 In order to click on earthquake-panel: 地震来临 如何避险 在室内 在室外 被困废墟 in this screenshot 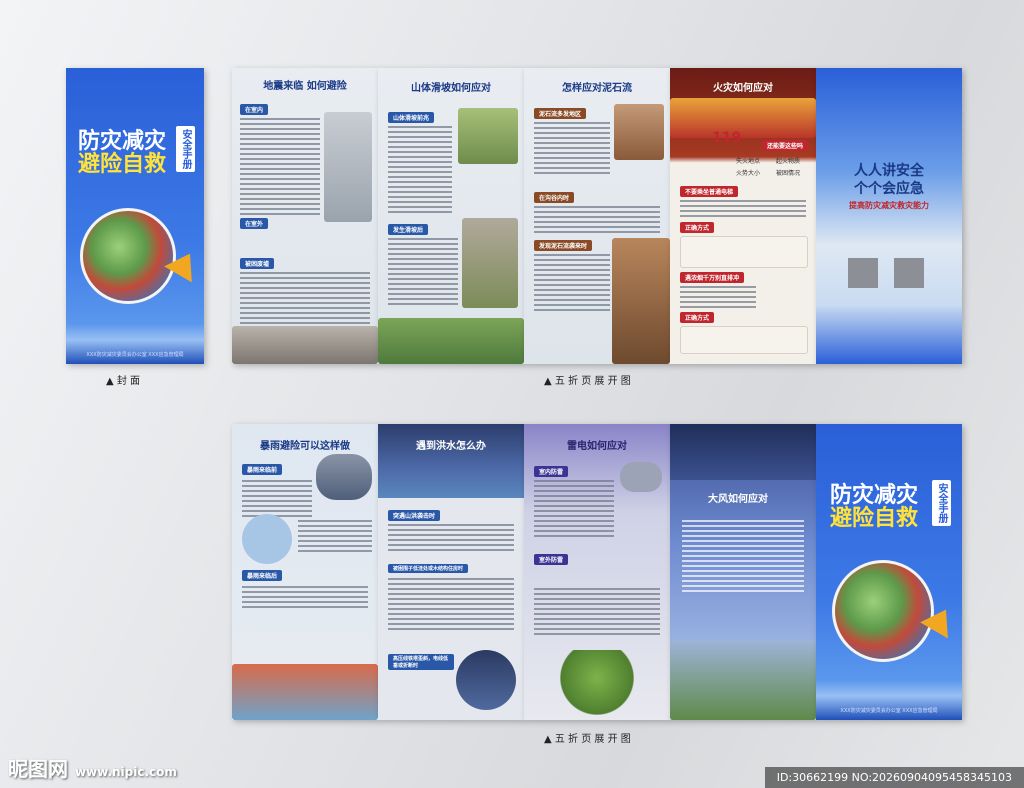, I will do `click(305, 216)`.